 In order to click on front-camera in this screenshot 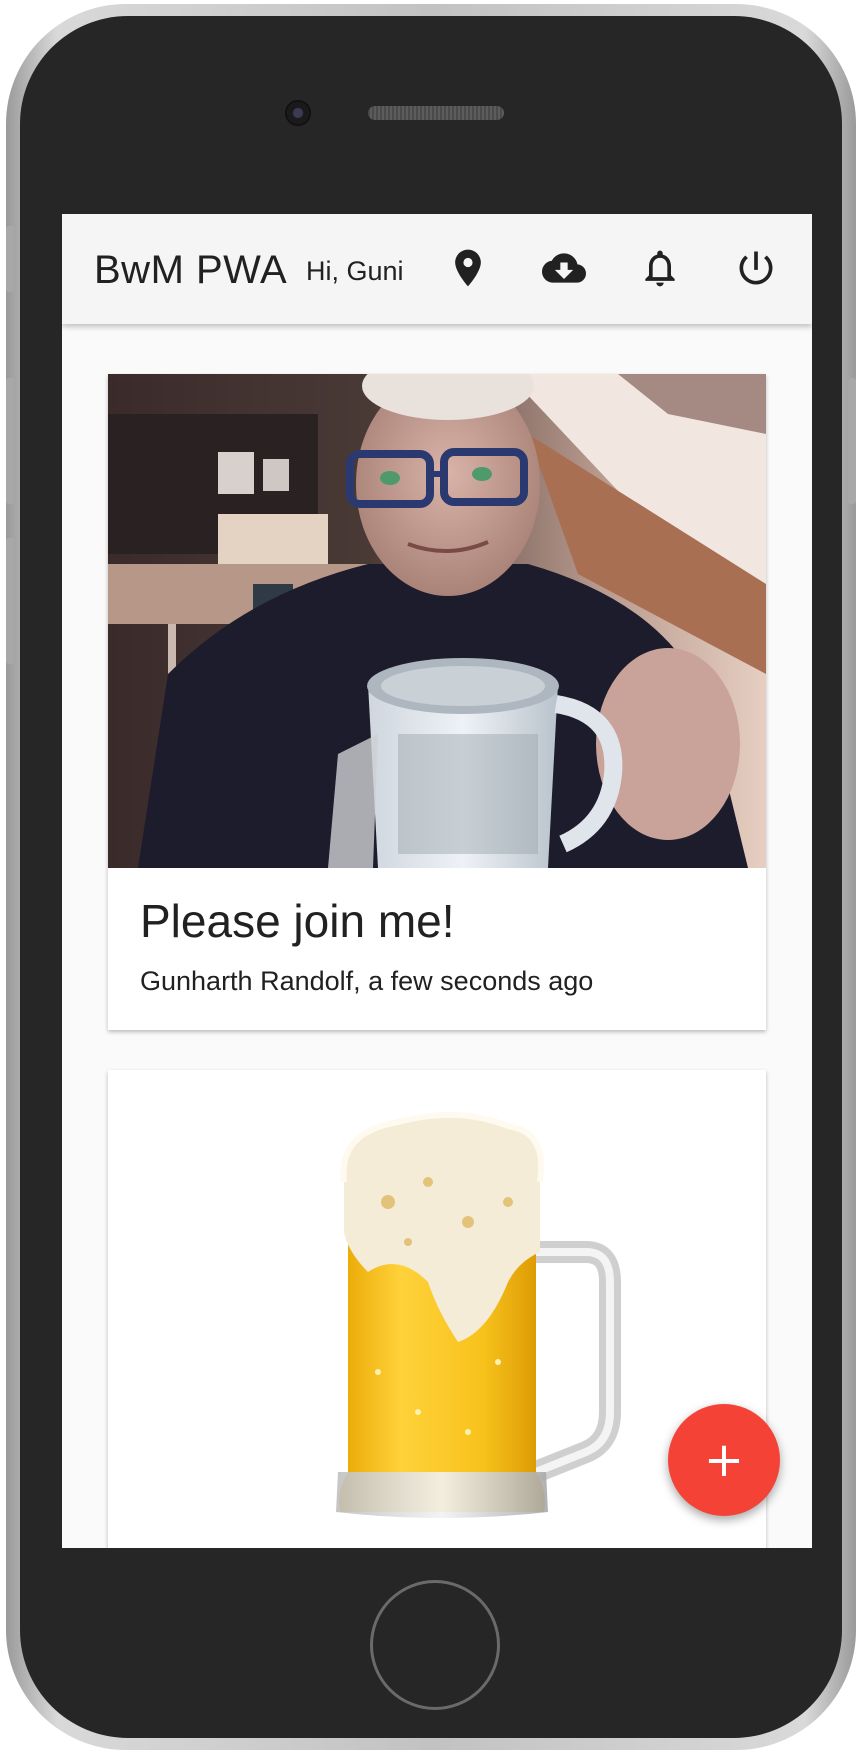, I will do `click(298, 113)`.